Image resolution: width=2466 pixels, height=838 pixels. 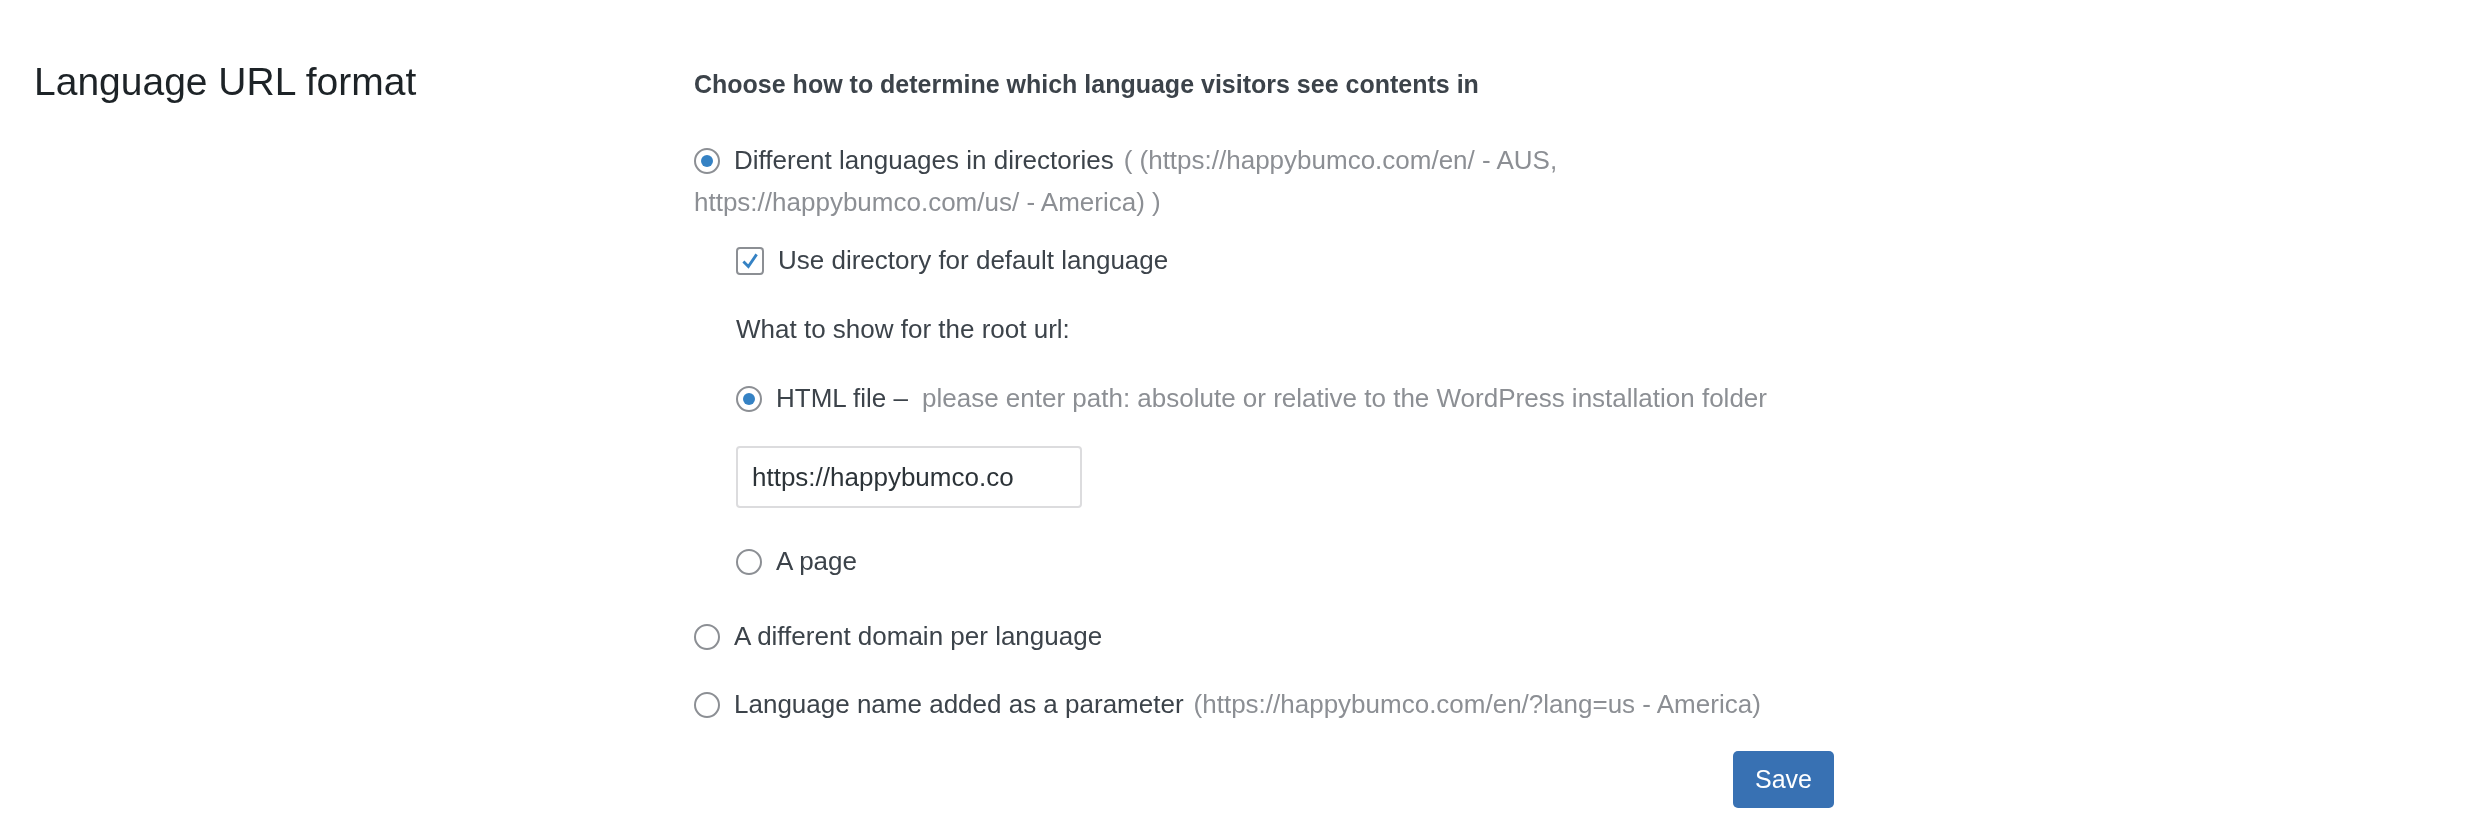 What do you see at coordinates (973, 260) in the screenshot?
I see `checkbox-label: Use directory for default language` at bounding box center [973, 260].